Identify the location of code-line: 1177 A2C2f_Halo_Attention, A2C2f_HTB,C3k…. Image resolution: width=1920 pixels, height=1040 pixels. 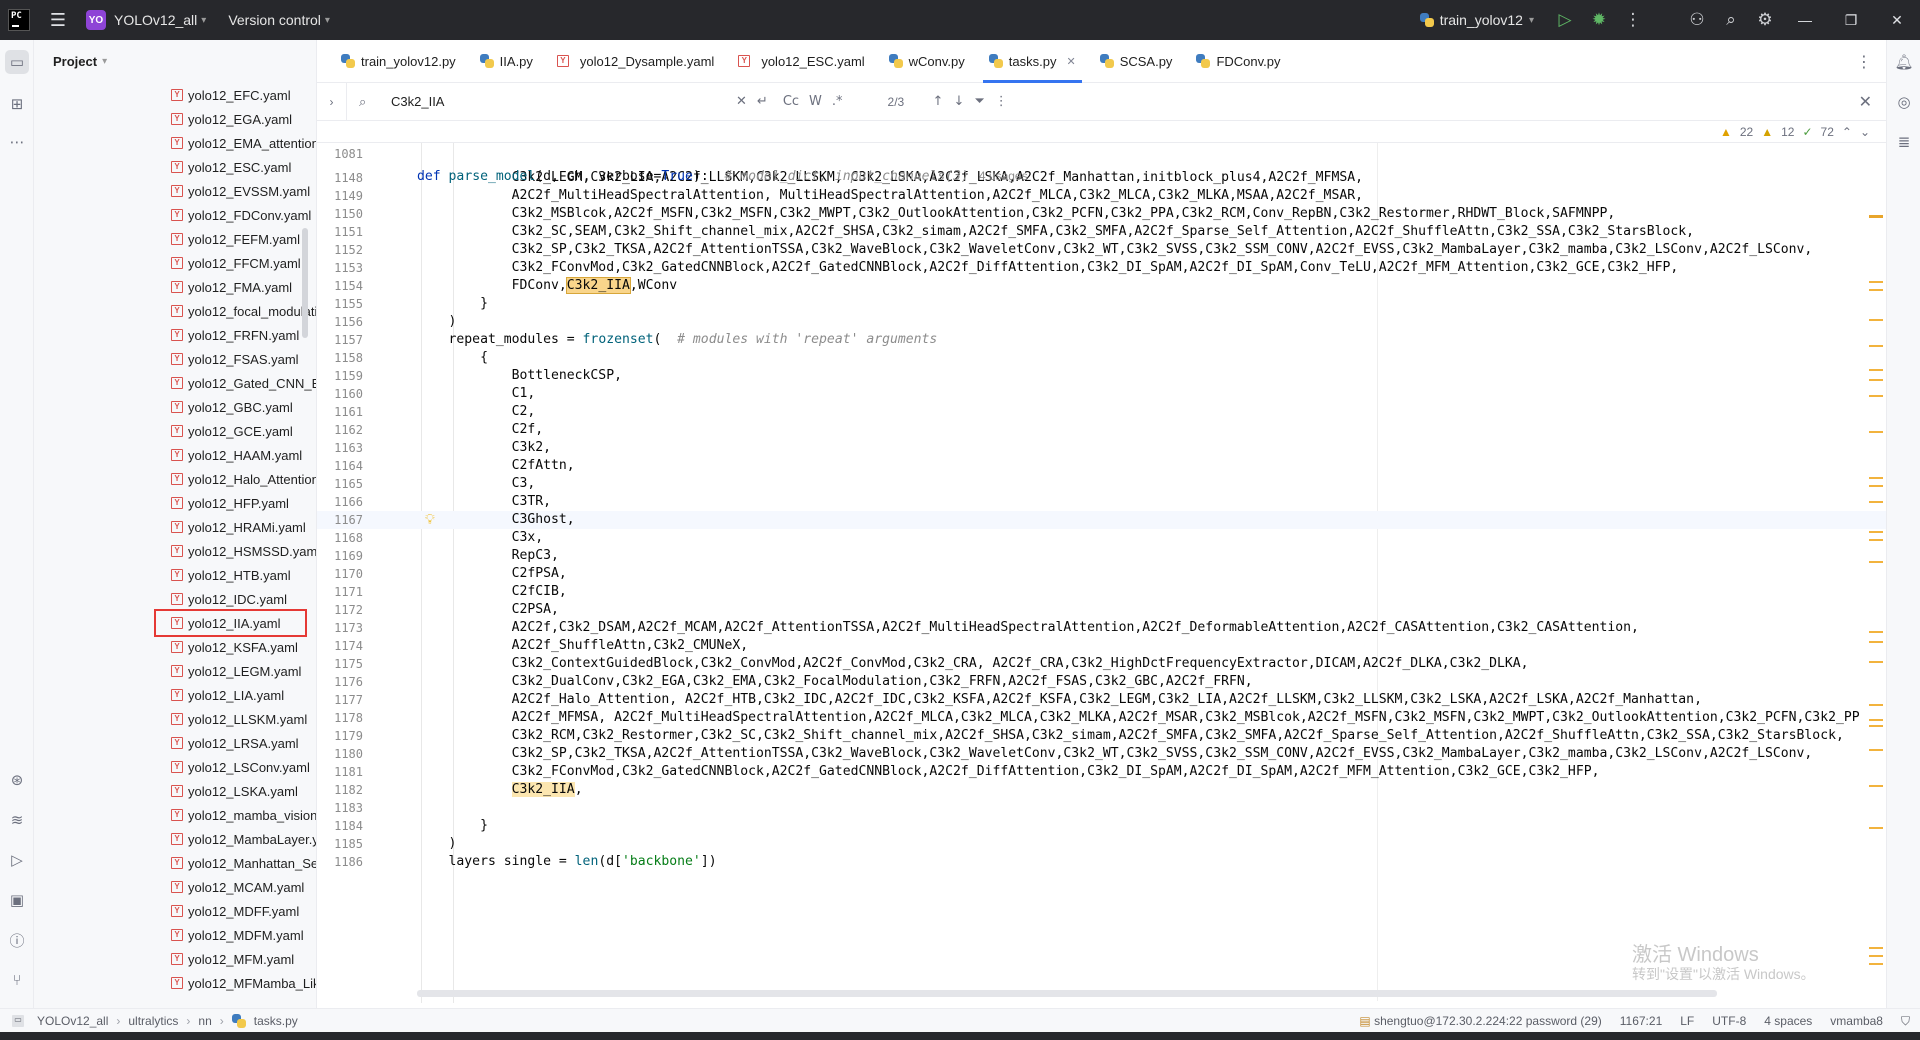
(1101, 700).